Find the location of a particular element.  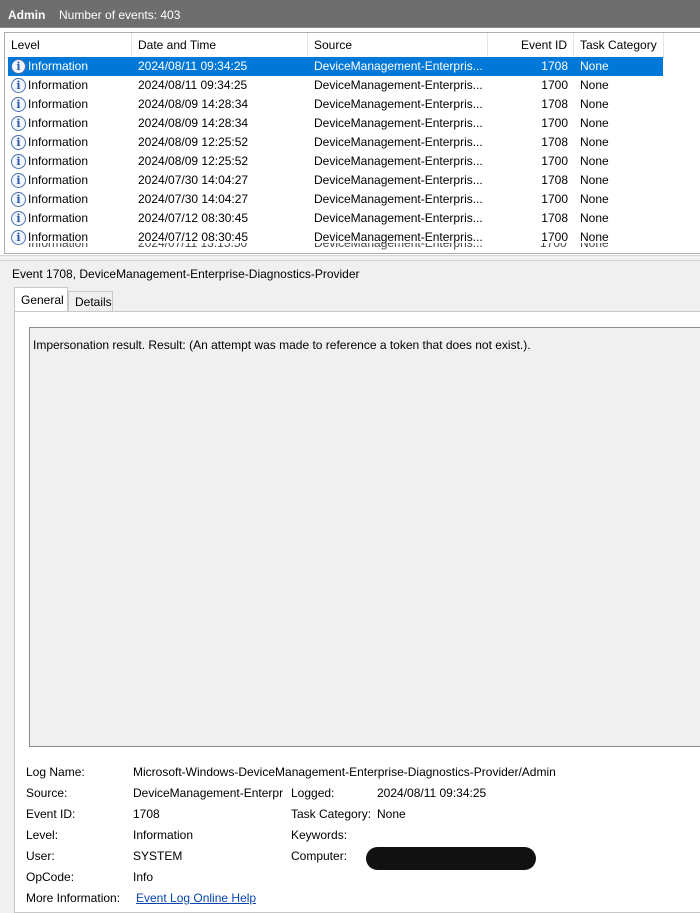

column-level: Level is located at coordinates (68, 45).